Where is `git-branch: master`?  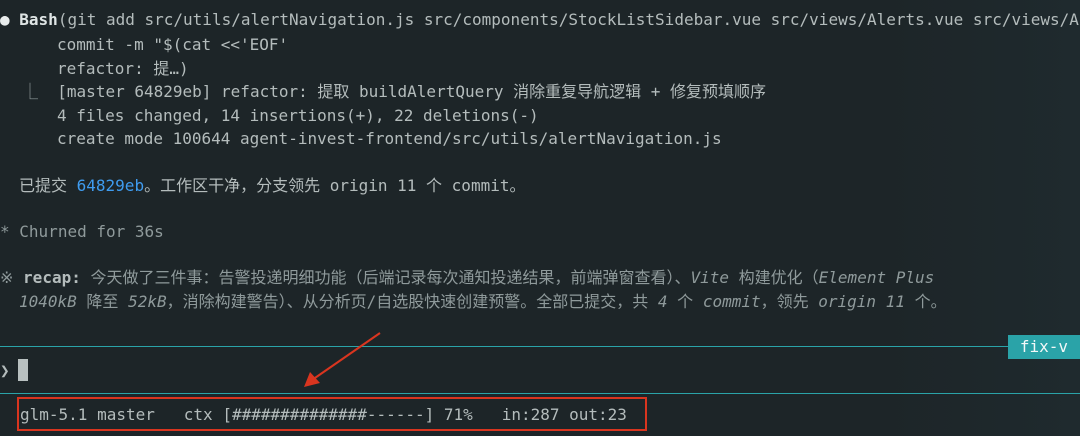
git-branch: master is located at coordinates (126, 414).